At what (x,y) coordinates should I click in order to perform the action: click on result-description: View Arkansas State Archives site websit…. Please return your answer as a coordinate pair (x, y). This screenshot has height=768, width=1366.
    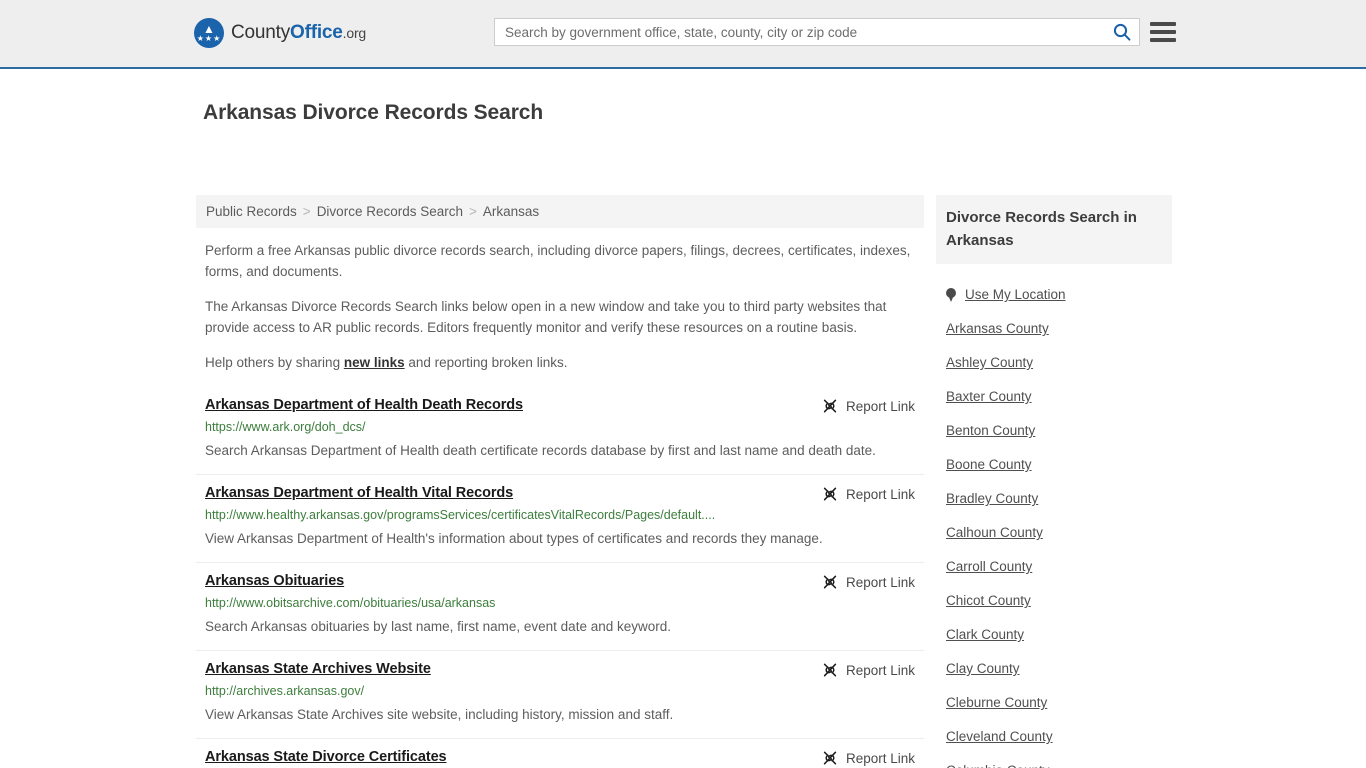
    Looking at the image, I should click on (439, 714).